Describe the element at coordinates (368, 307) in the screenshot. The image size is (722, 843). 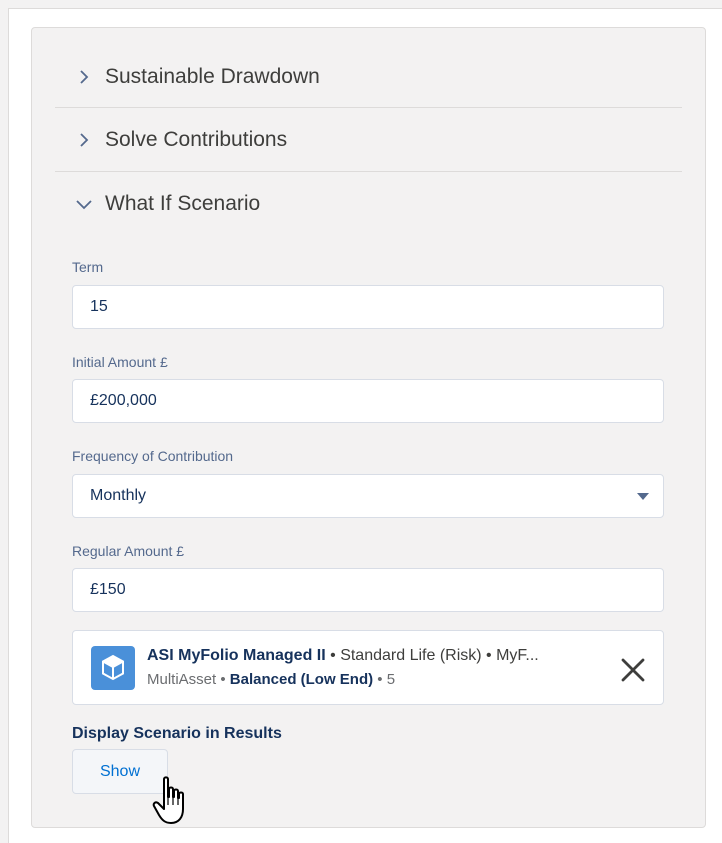
I see `term-input: 15` at that location.